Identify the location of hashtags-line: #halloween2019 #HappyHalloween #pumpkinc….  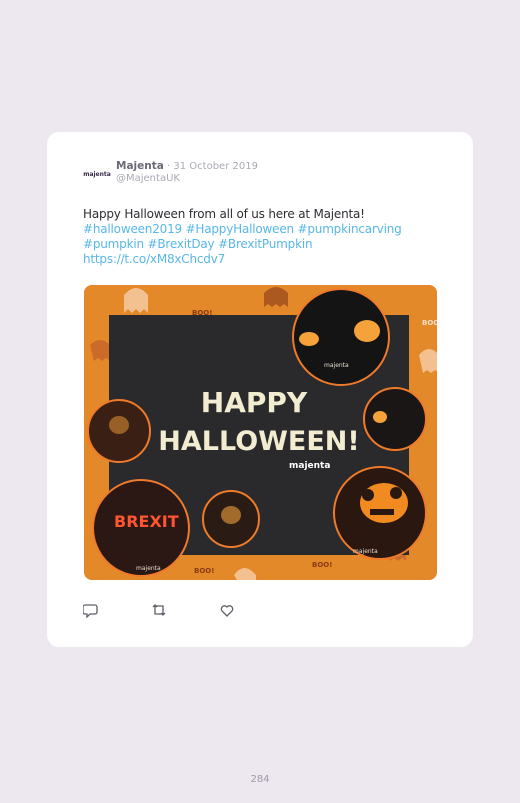
(253, 229).